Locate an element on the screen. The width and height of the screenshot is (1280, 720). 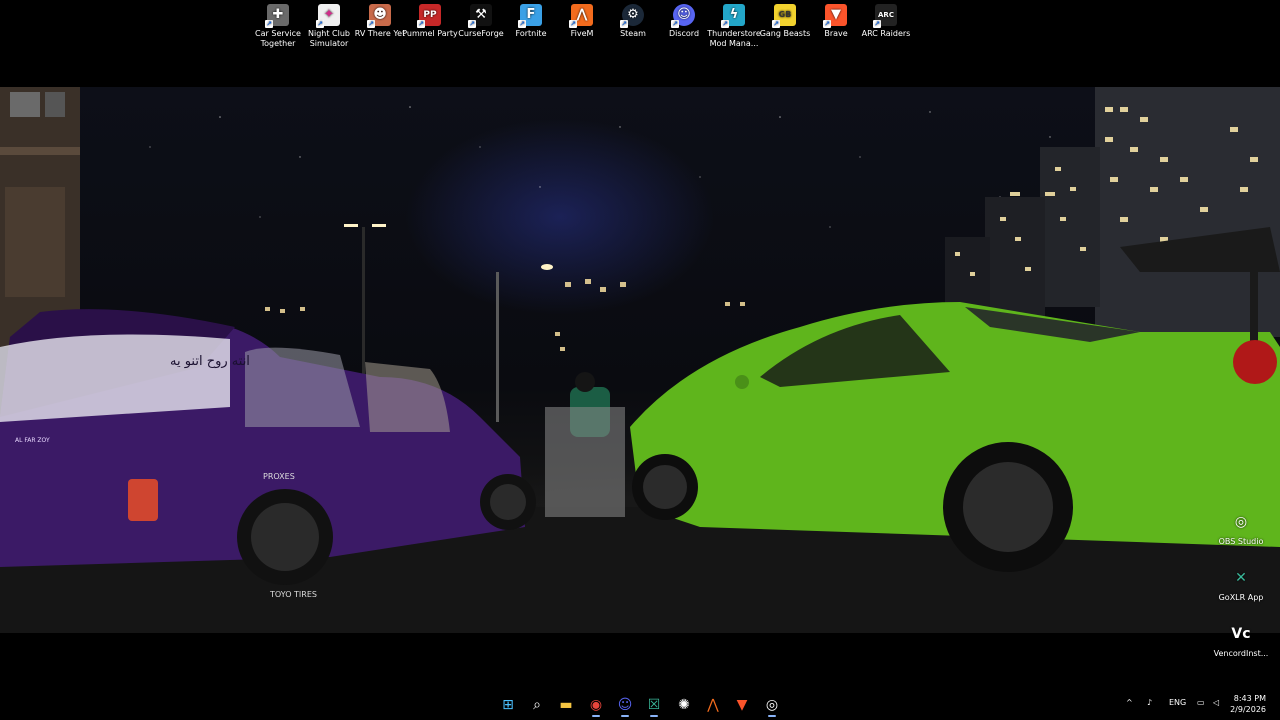
clock-date: 2/9/2026 is located at coordinates (1248, 709).